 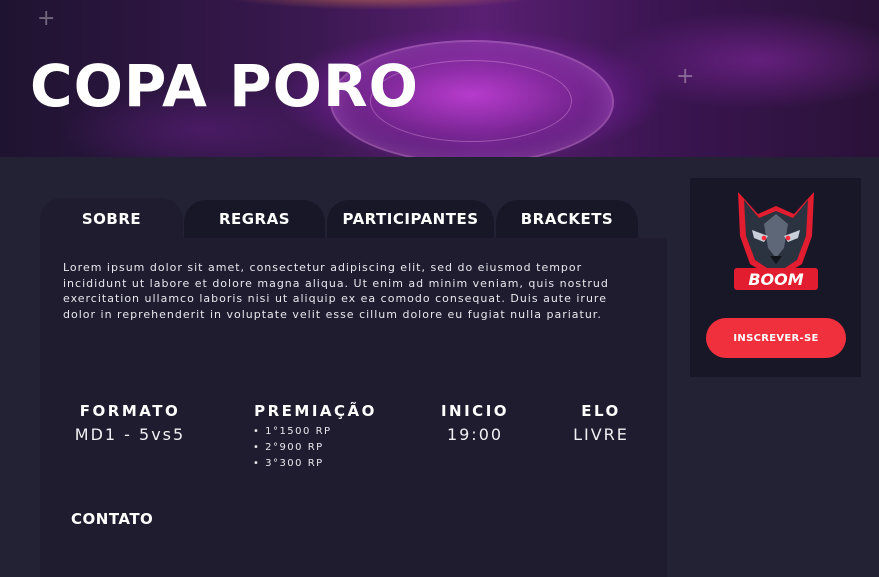 I want to click on stat-elo-value: LIVRE, so click(x=601, y=434).